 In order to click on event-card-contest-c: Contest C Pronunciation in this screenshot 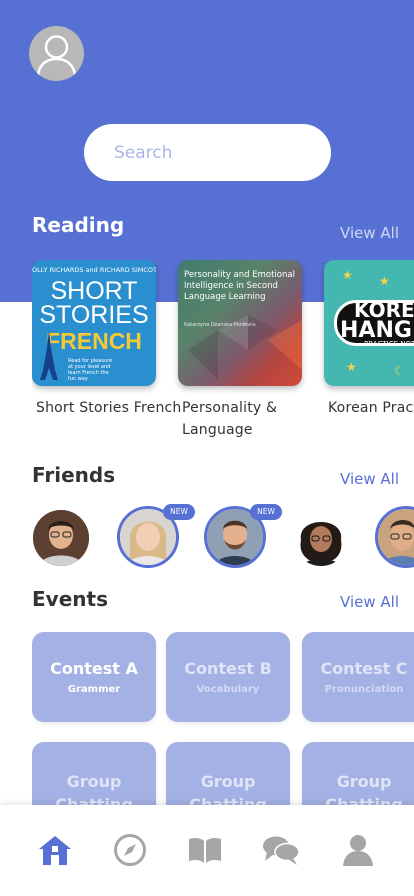, I will do `click(358, 677)`.